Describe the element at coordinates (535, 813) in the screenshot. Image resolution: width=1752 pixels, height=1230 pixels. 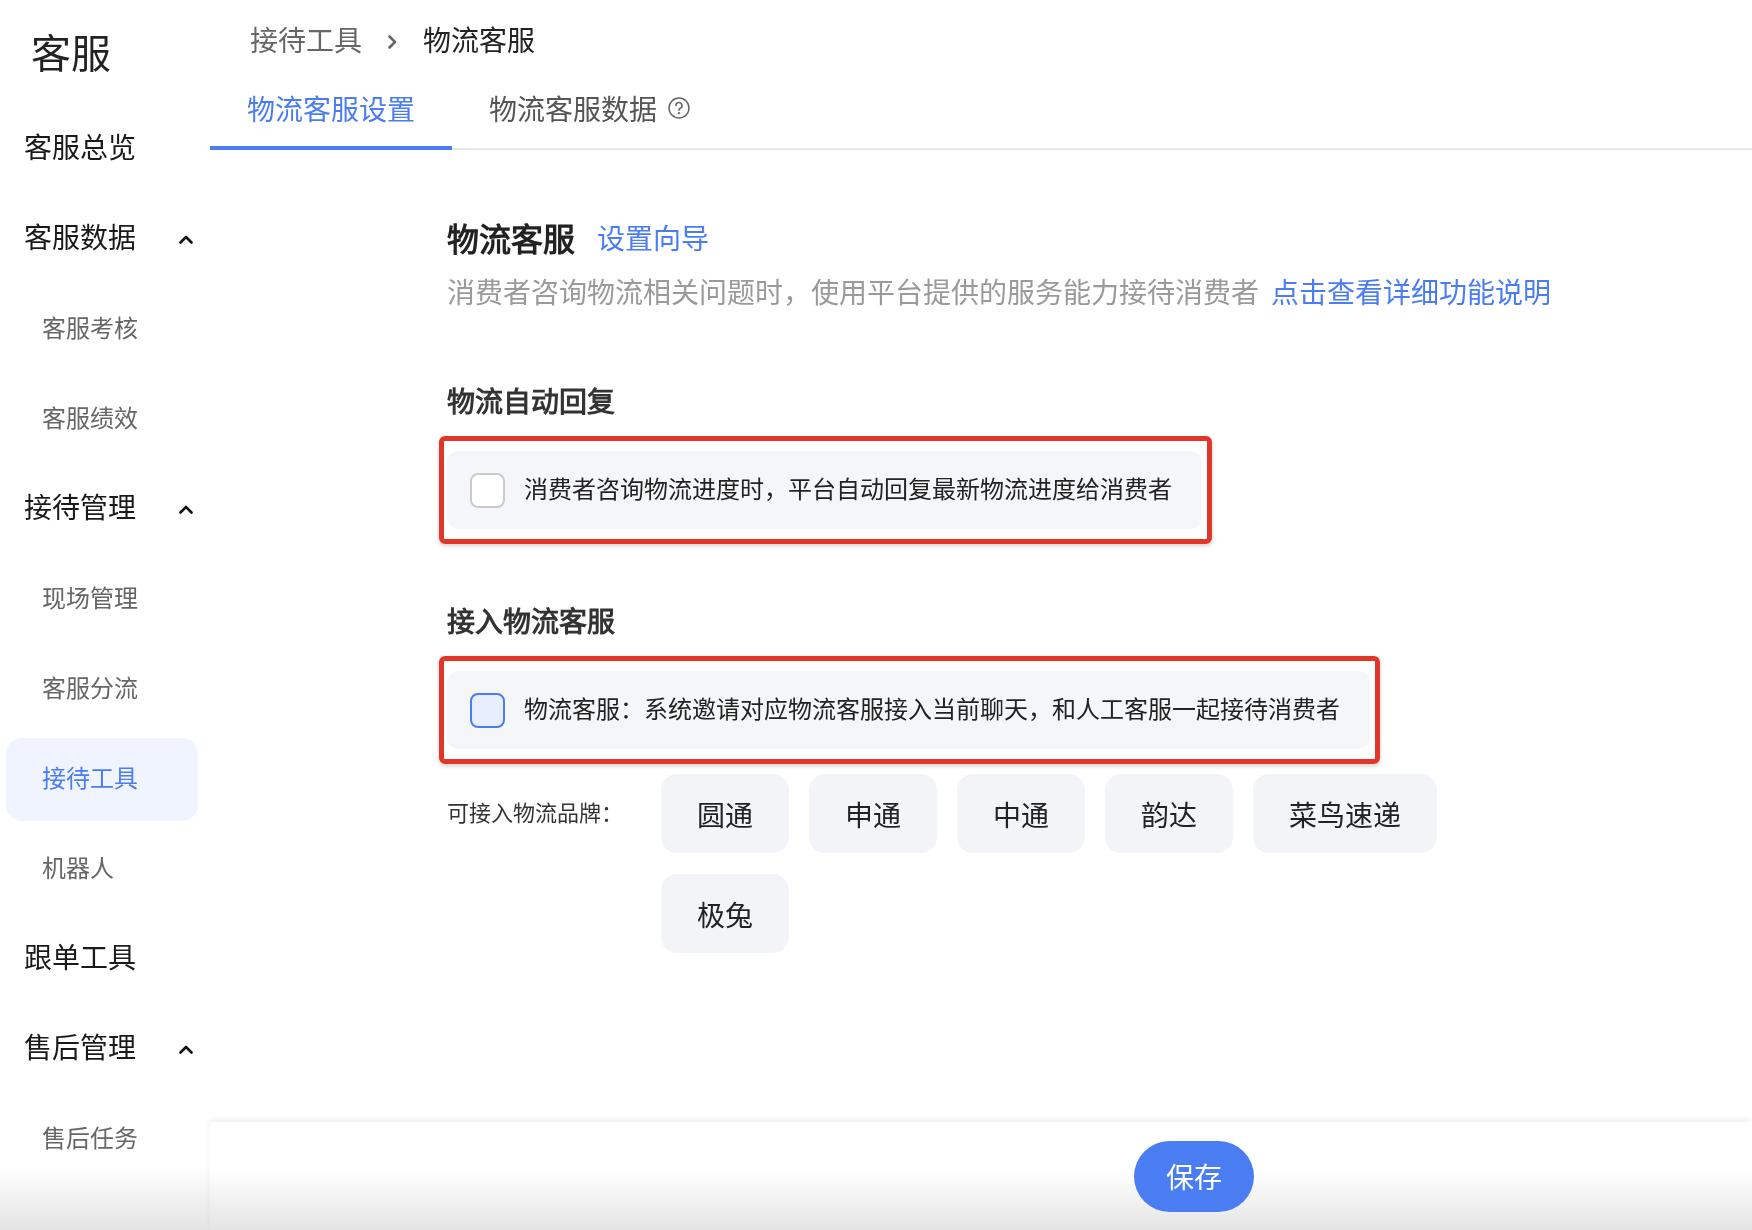
I see `brands-label: 可接入物流品牌：` at that location.